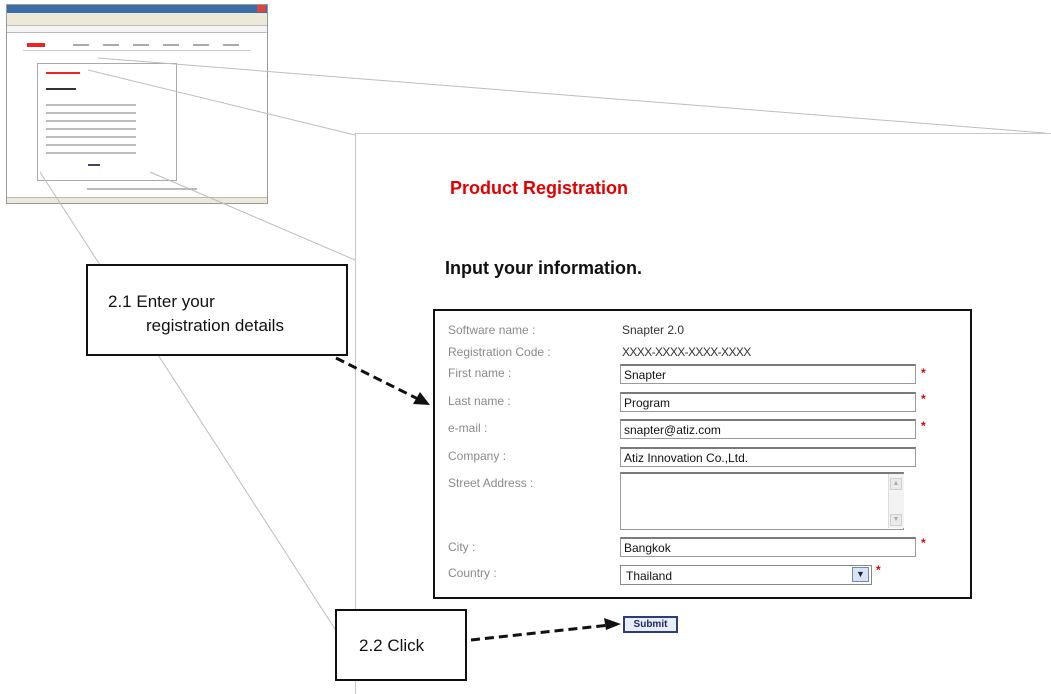 The height and width of the screenshot is (694, 1051). What do you see at coordinates (478, 499) in the screenshot?
I see `callout-arrows` at bounding box center [478, 499].